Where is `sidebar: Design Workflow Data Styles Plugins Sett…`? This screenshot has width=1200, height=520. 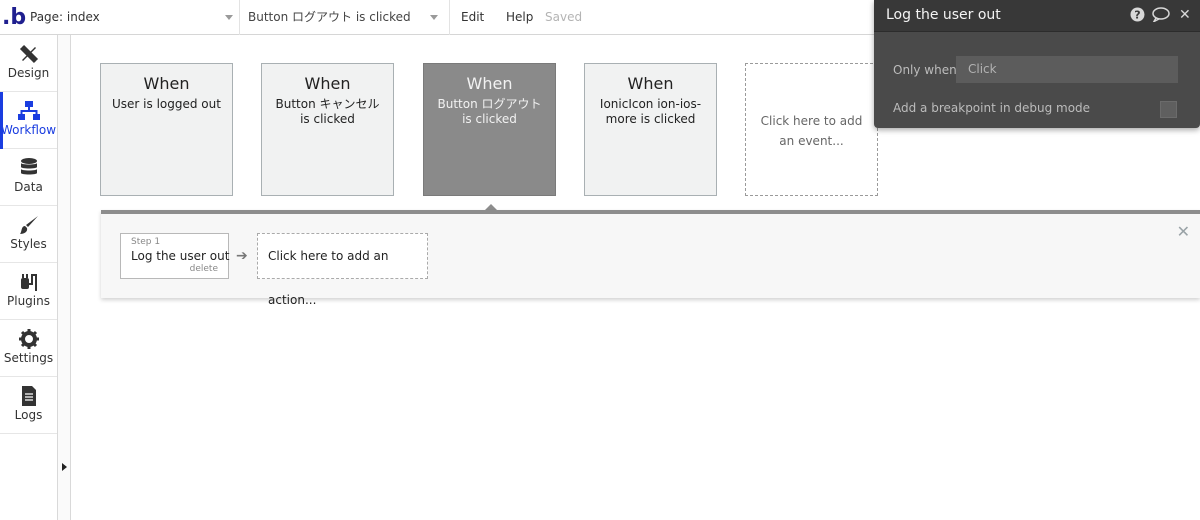
sidebar: Design Workflow Data Styles Plugins Sett… is located at coordinates (29, 277).